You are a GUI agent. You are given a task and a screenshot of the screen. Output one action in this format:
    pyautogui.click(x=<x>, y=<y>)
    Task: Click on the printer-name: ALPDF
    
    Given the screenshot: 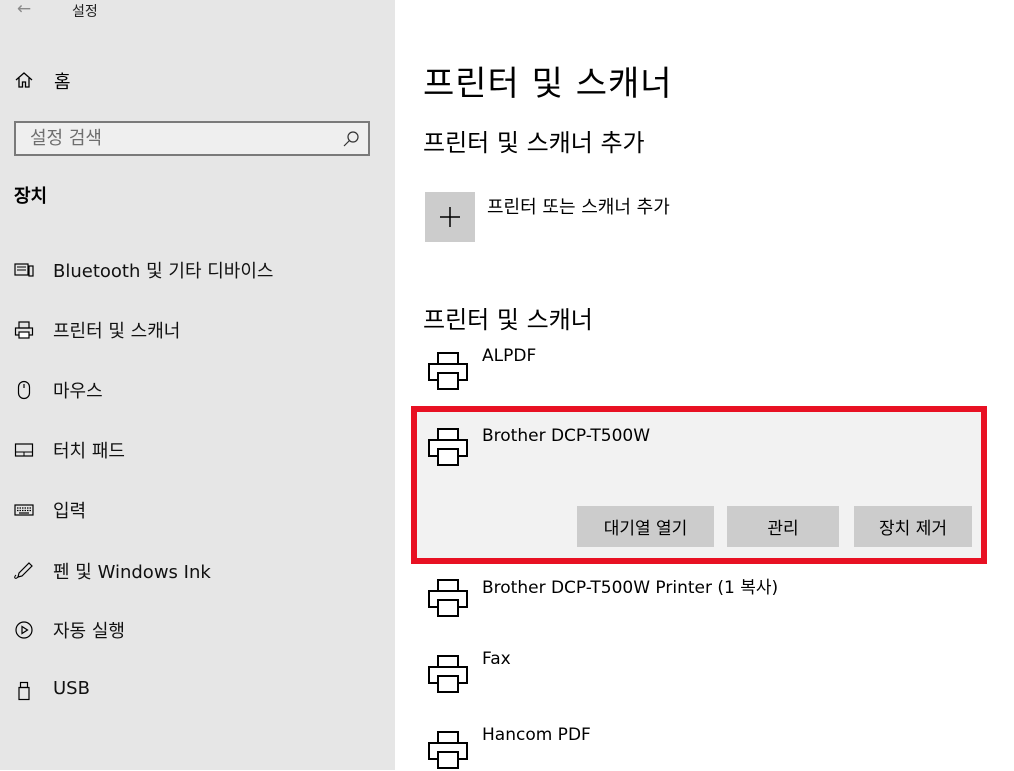 What is the action you would take?
    pyautogui.click(x=509, y=356)
    